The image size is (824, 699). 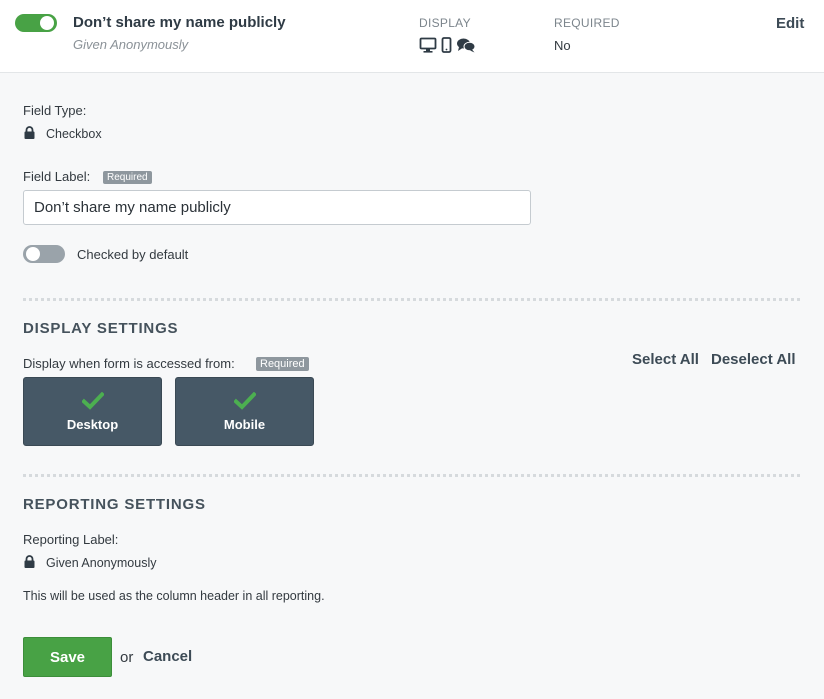 What do you see at coordinates (101, 563) in the screenshot?
I see `reporting-label-value: Given Anonymously` at bounding box center [101, 563].